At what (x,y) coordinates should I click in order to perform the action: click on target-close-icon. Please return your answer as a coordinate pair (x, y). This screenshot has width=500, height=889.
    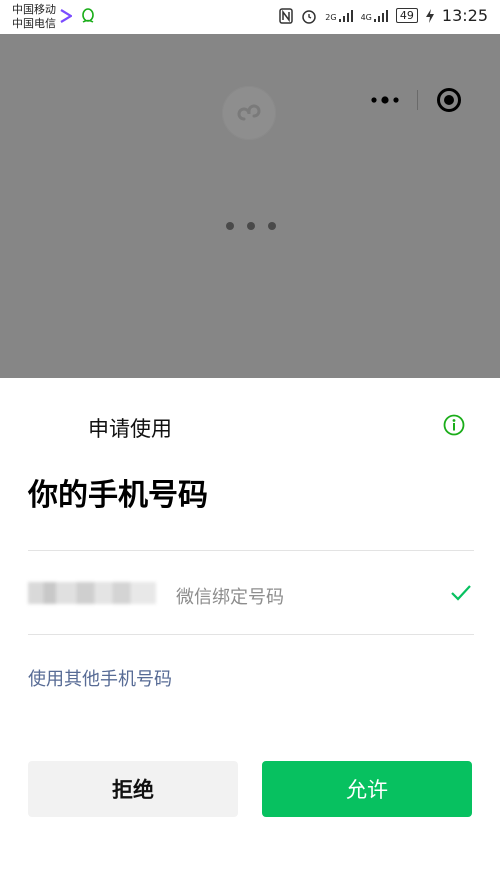
    Looking at the image, I should click on (449, 100).